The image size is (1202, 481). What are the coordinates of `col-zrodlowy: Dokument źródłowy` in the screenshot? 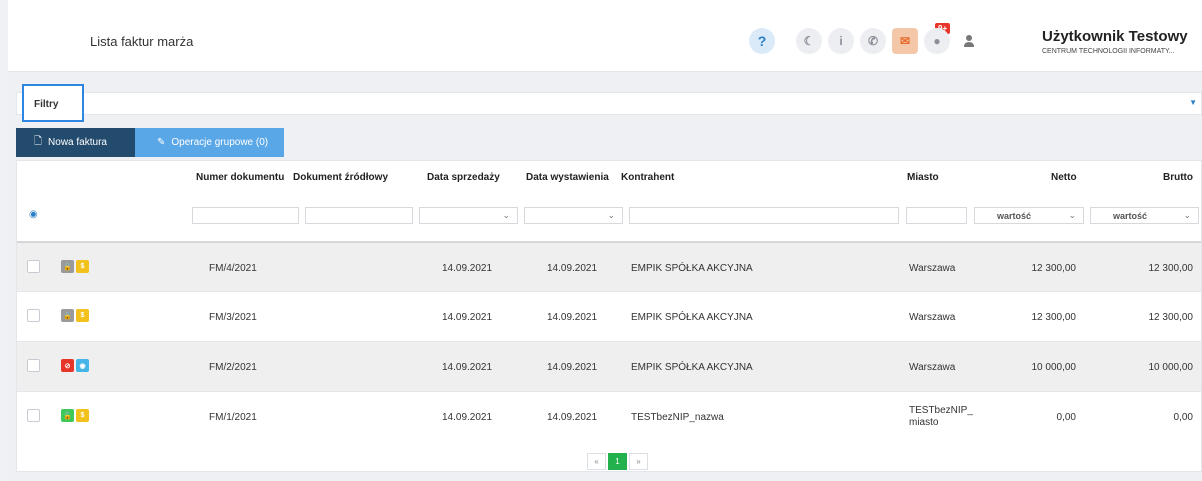 It's located at (340, 177).